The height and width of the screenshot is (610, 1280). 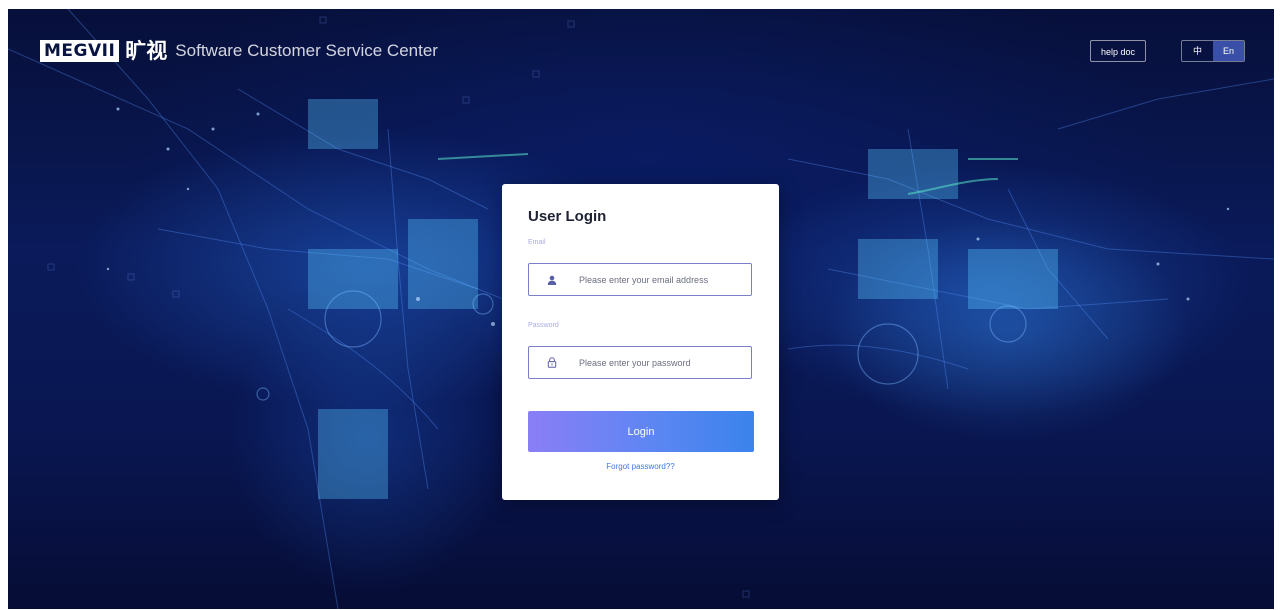 I want to click on email-field-container, so click(x=640, y=279).